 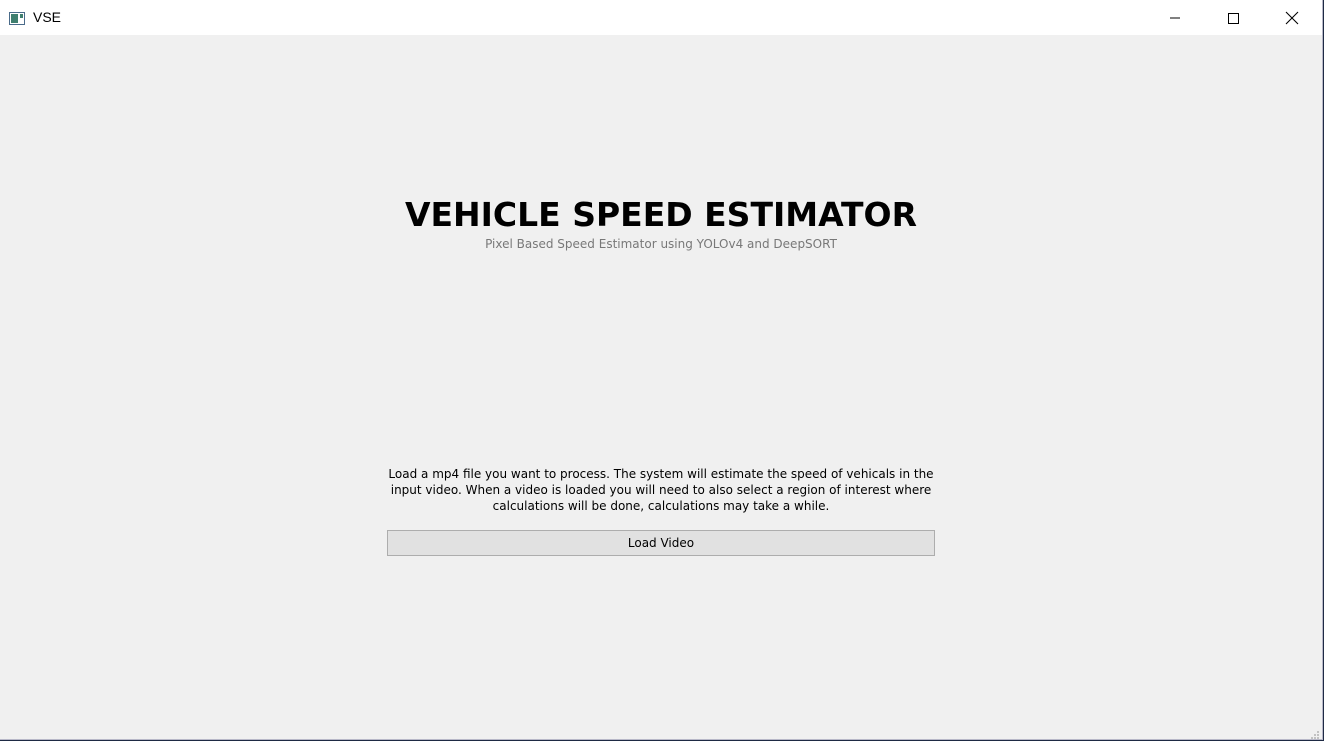 I want to click on app-window-icon, so click(x=17, y=17).